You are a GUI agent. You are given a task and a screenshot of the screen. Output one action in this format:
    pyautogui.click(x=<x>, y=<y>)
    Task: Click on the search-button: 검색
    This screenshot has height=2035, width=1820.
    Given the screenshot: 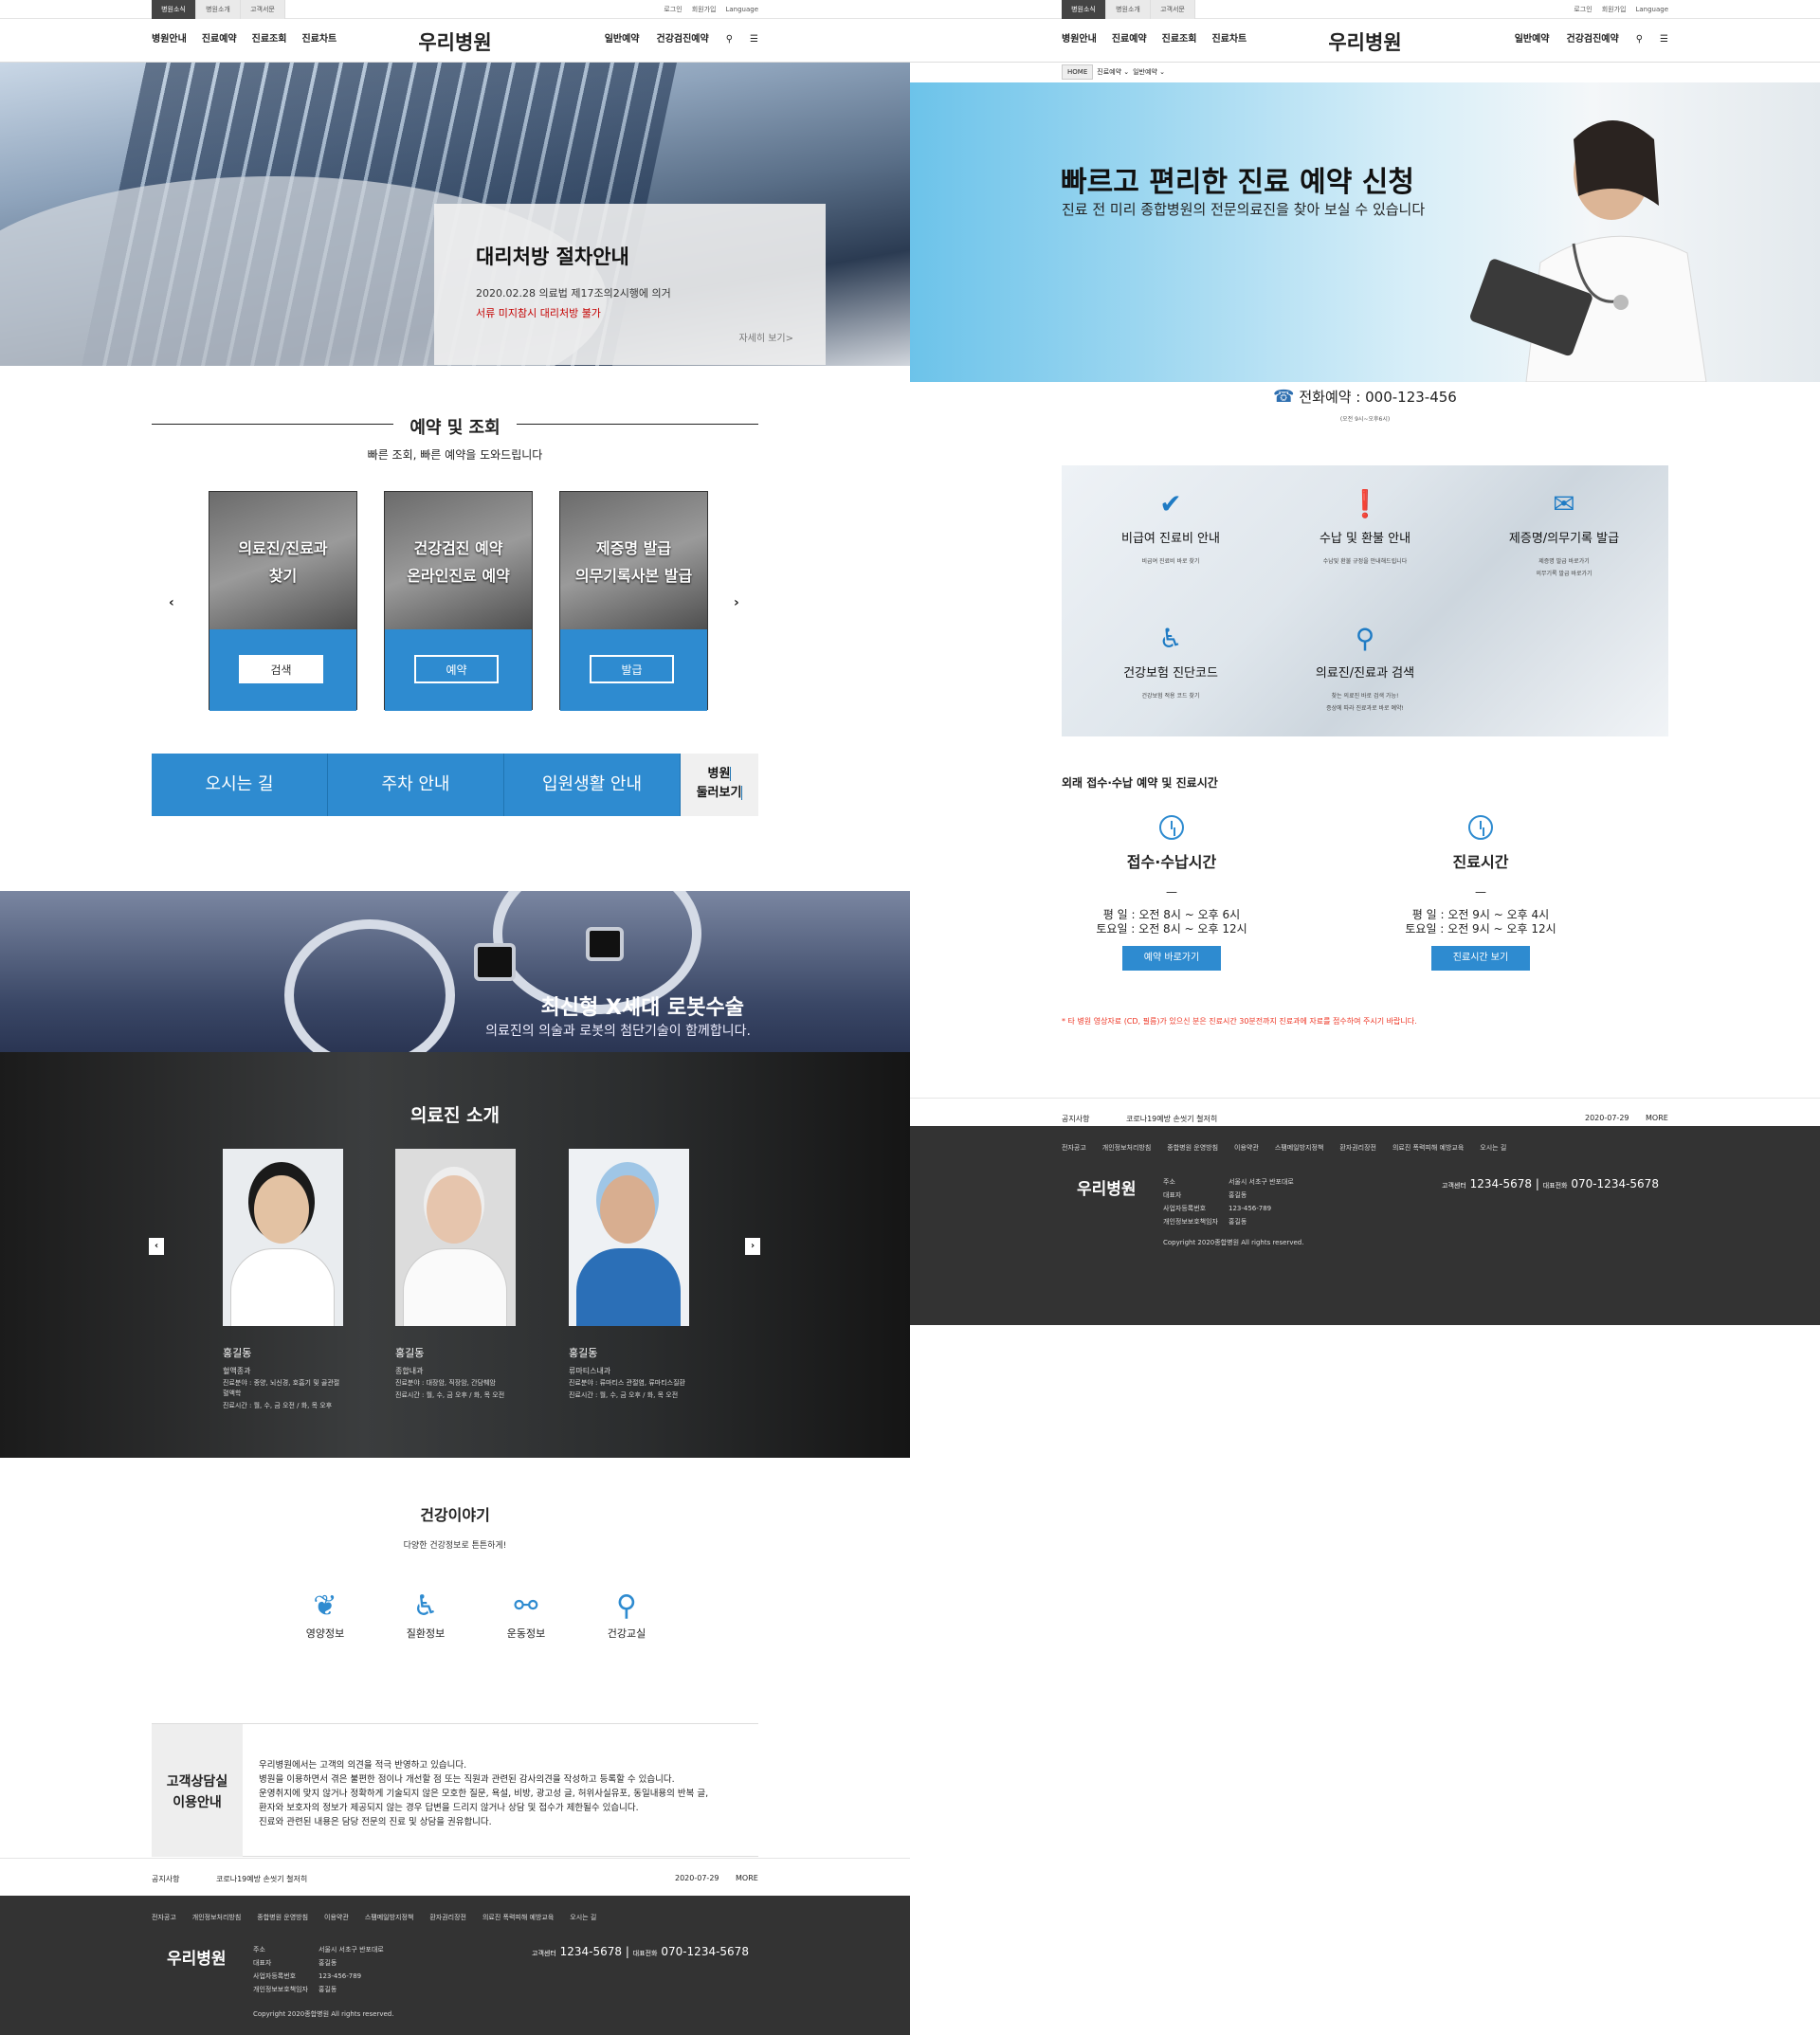 What is the action you would take?
    pyautogui.click(x=281, y=669)
    